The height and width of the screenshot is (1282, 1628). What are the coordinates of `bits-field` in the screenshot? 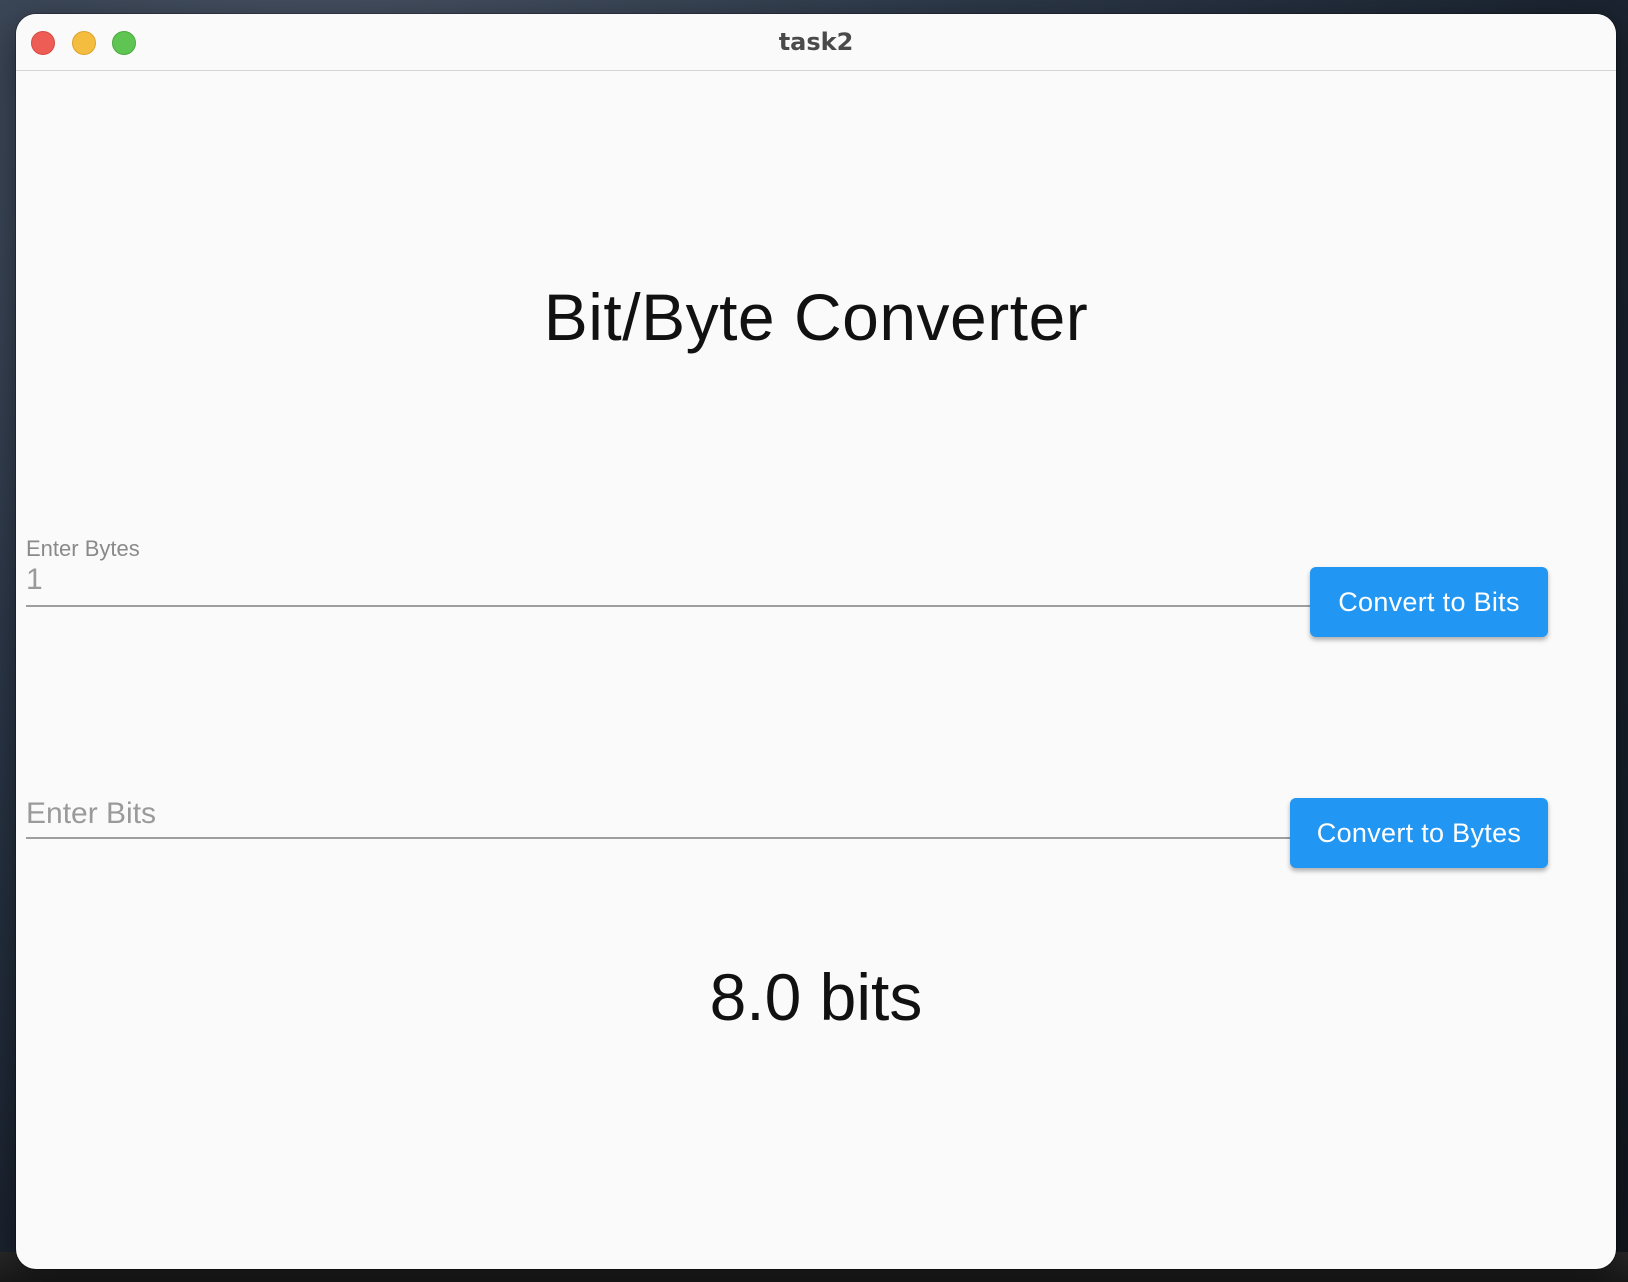 It's located at (658, 818).